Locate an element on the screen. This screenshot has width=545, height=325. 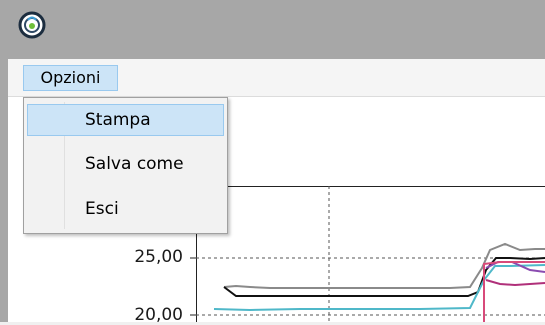
menu-item-salva-come: Salva come is located at coordinates (125, 165).